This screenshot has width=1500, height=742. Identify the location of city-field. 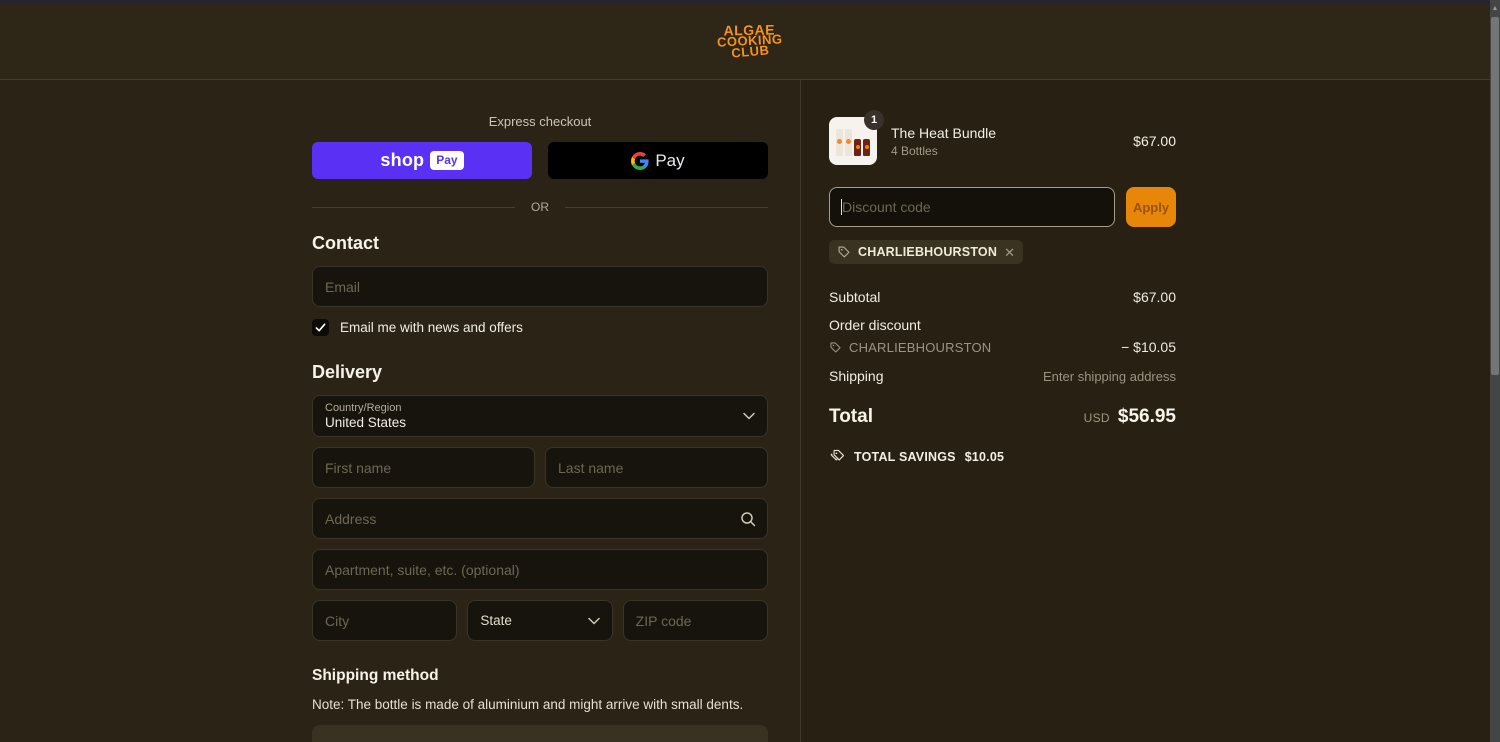
(385, 620).